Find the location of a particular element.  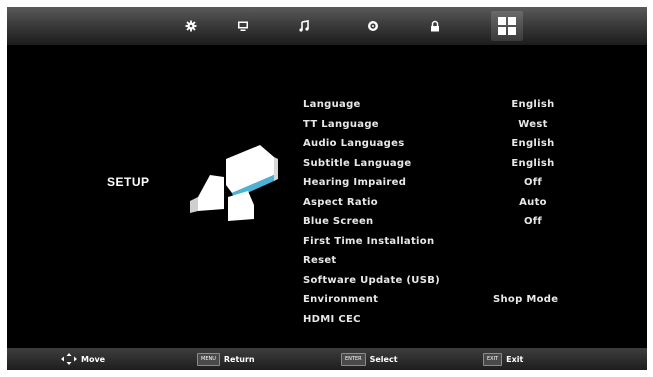

menu-item-label: Hearing Impaired is located at coordinates (355, 182).